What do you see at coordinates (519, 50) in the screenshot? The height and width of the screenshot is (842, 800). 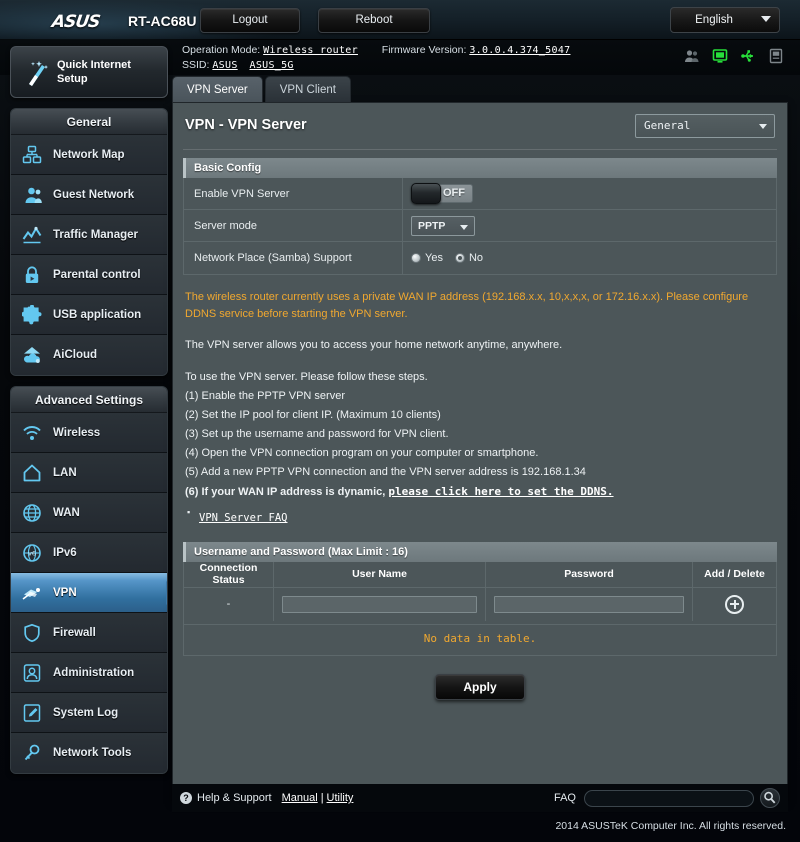 I see `firmware-value: 3.0.0.4.374_5047` at bounding box center [519, 50].